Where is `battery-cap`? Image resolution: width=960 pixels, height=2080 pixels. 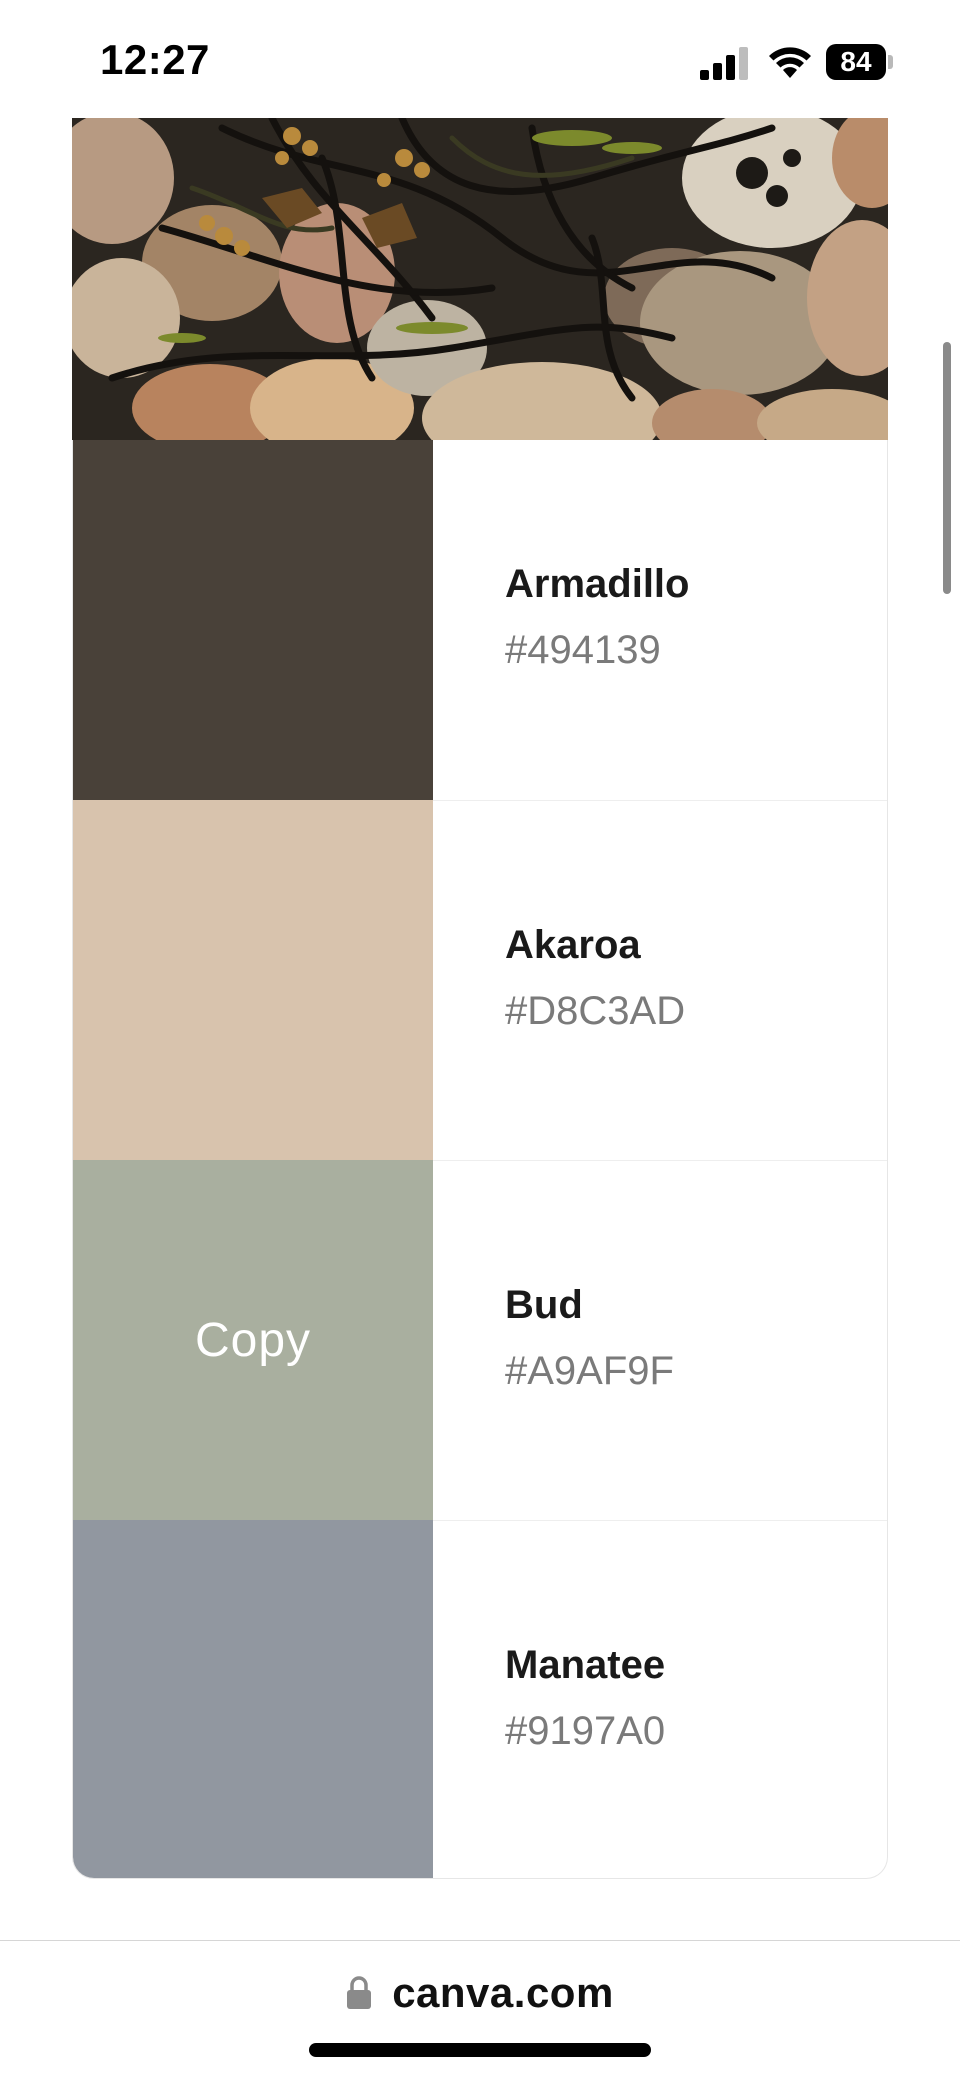
battery-cap is located at coordinates (890, 62).